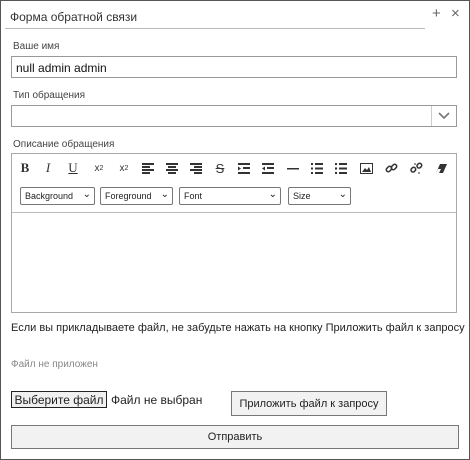 Image resolution: width=470 pixels, height=460 pixels. I want to click on align-center-icon, so click(172, 168).